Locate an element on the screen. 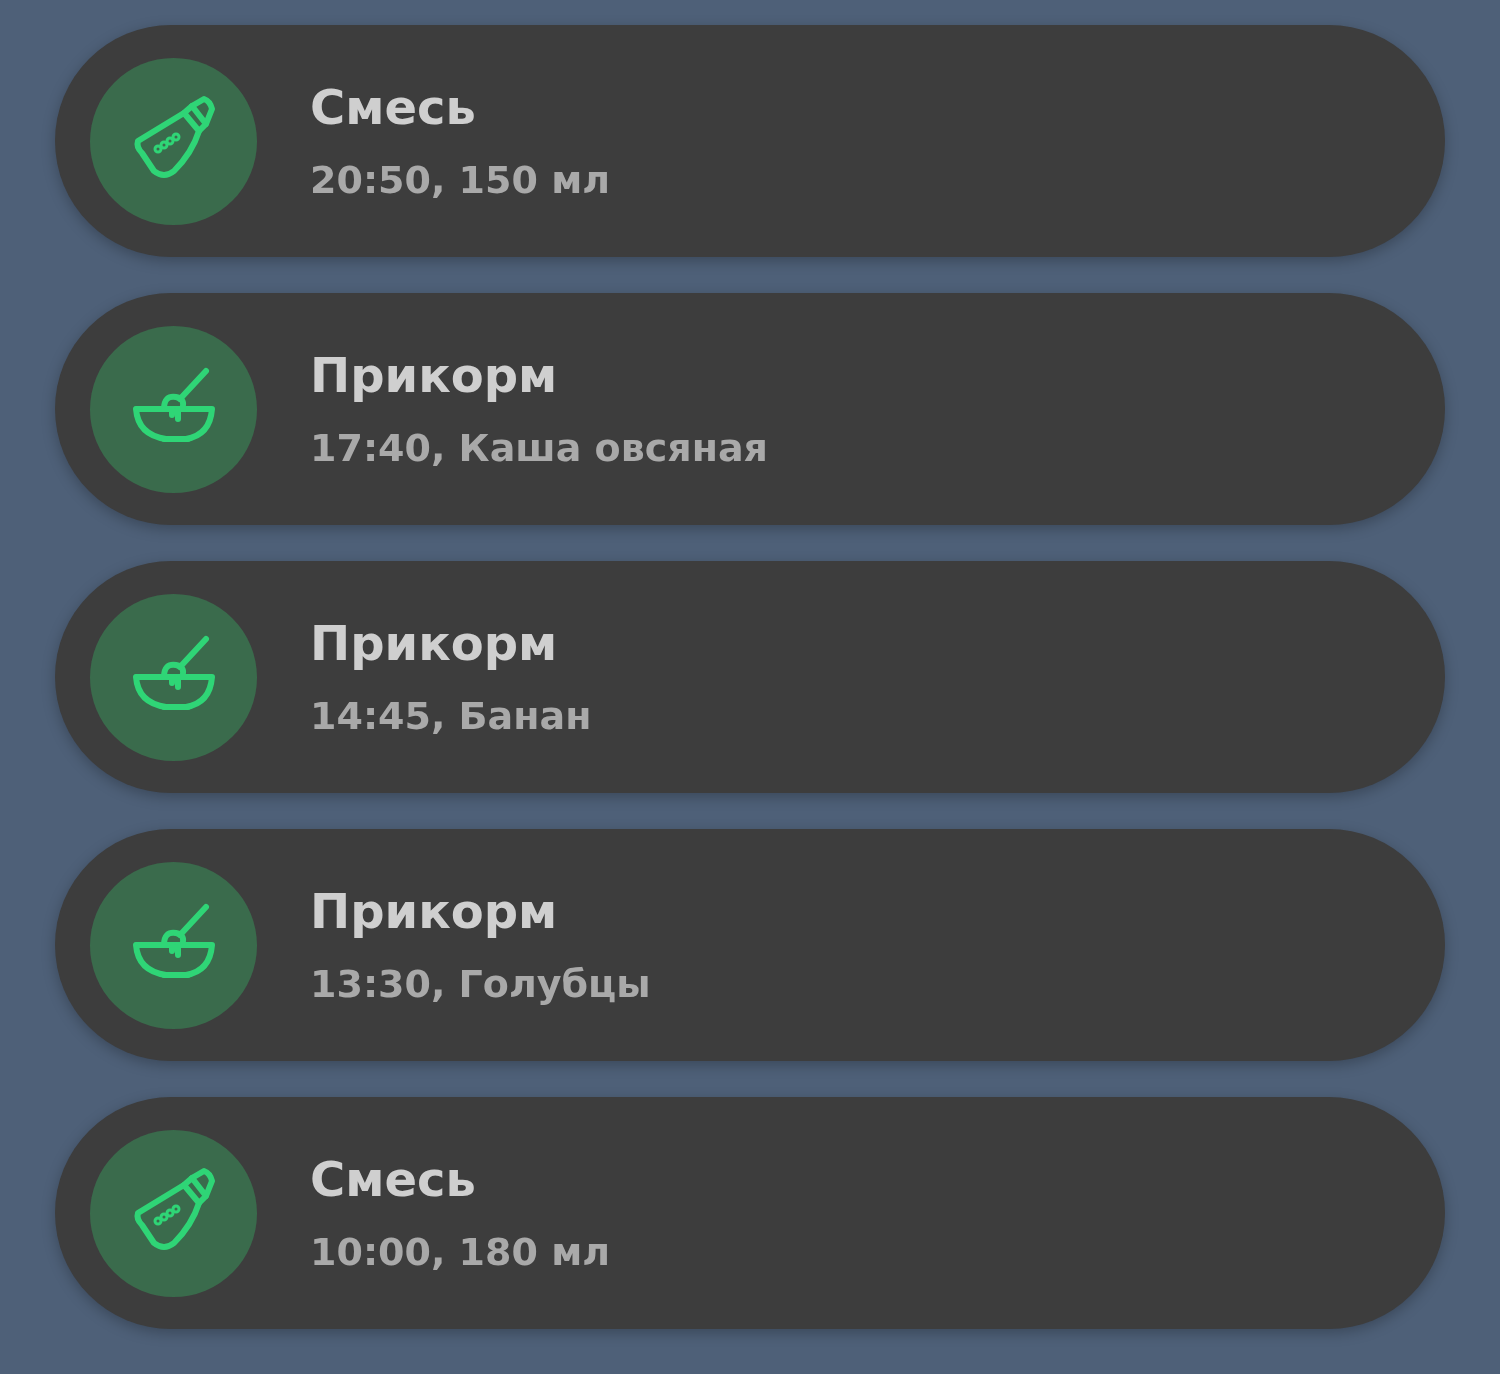 The height and width of the screenshot is (1374, 1500). entry-details: 10:00, 180 мл is located at coordinates (460, 1252).